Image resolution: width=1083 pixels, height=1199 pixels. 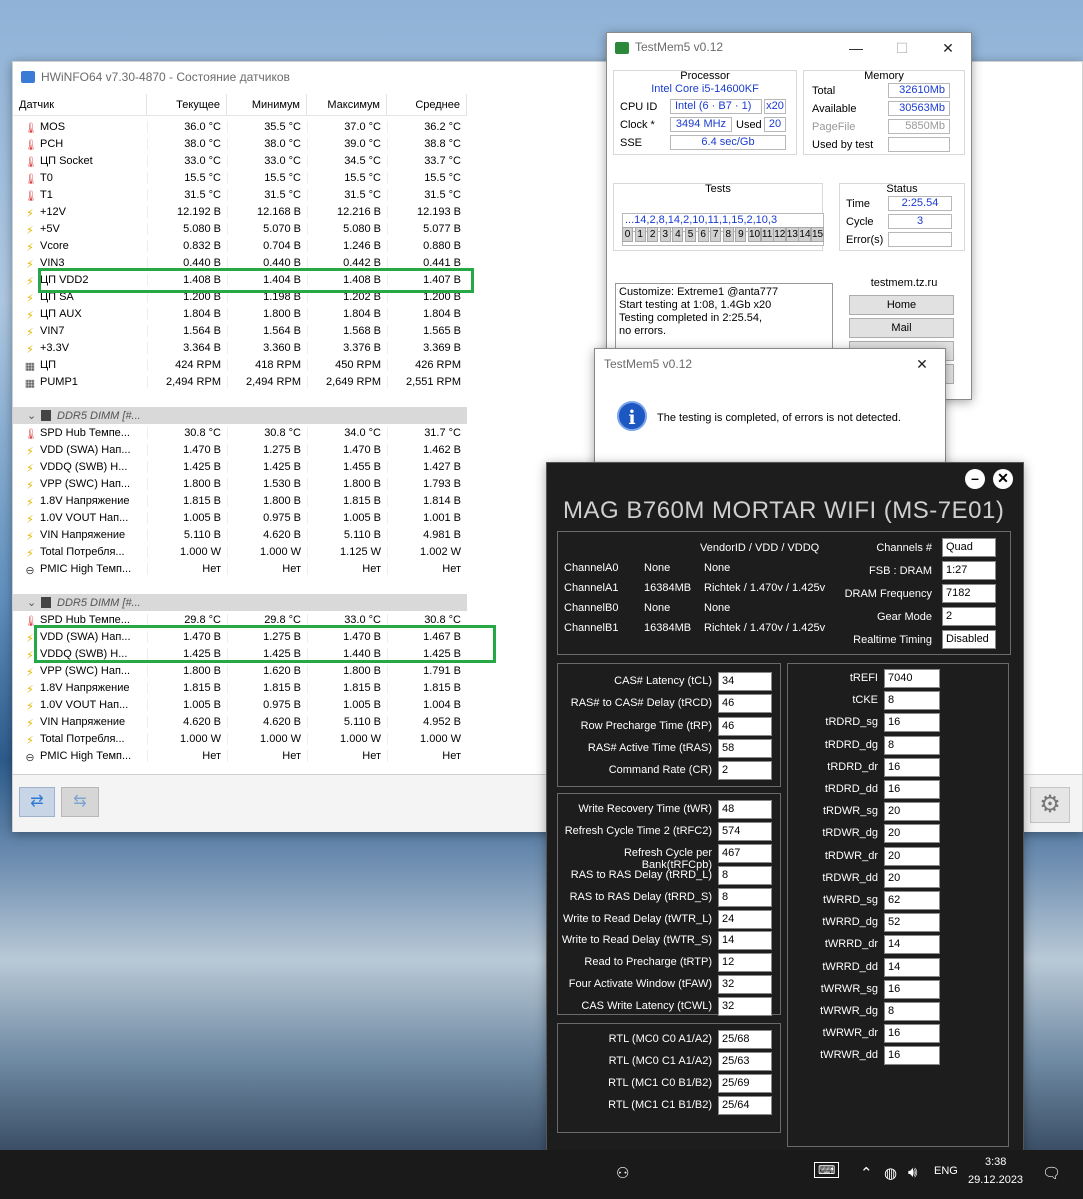 What do you see at coordinates (827, 1170) in the screenshot?
I see `keyboard-icon: ⌨` at bounding box center [827, 1170].